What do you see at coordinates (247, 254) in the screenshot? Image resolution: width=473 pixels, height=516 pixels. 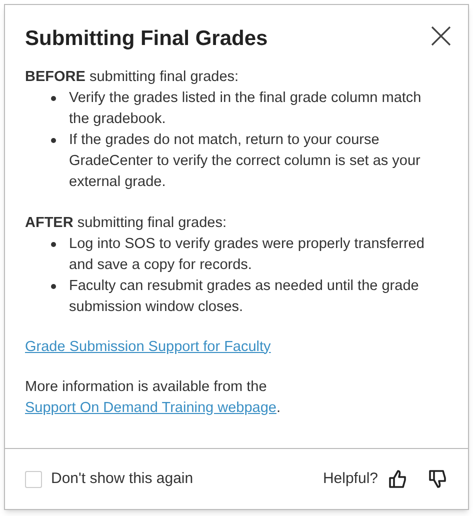 I see `bullet-text: Log into SOS to verify grades were properly transferred and save a copy for records.` at bounding box center [247, 254].